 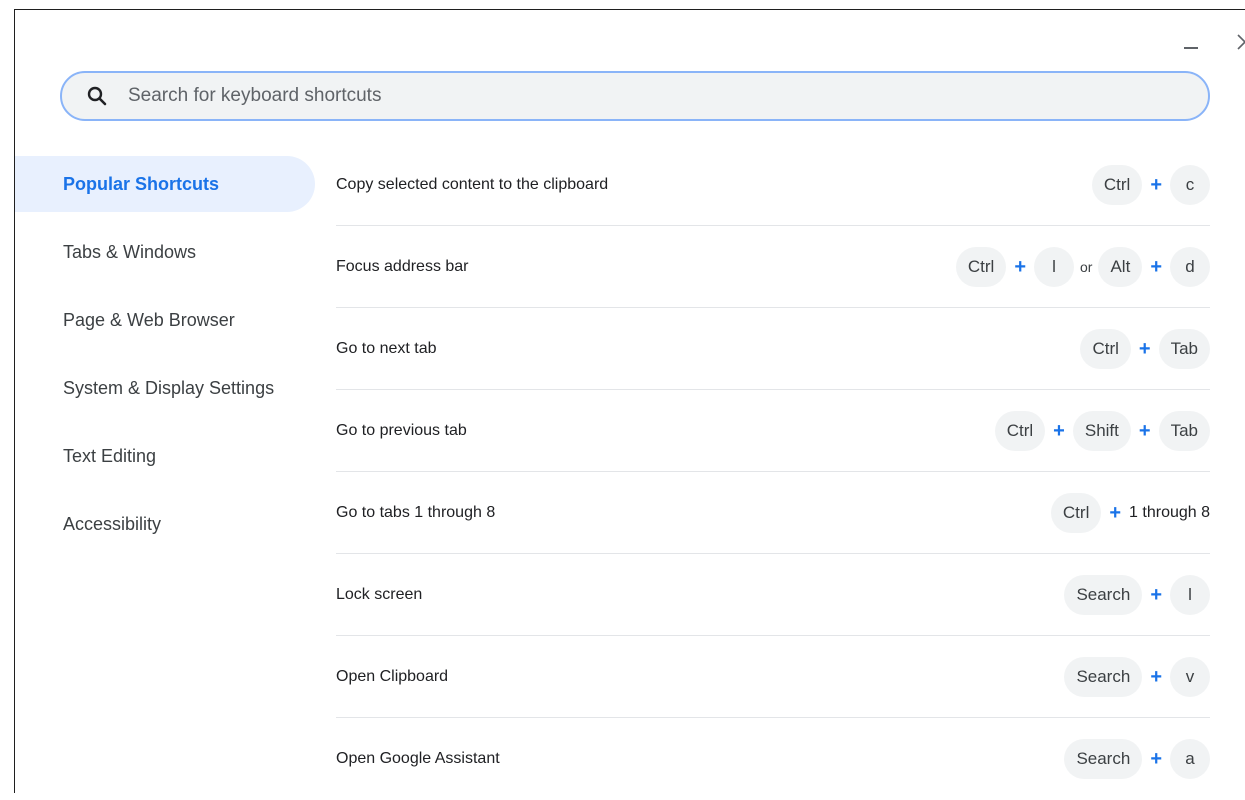 I want to click on key-cap: Shift, so click(x=1101, y=430).